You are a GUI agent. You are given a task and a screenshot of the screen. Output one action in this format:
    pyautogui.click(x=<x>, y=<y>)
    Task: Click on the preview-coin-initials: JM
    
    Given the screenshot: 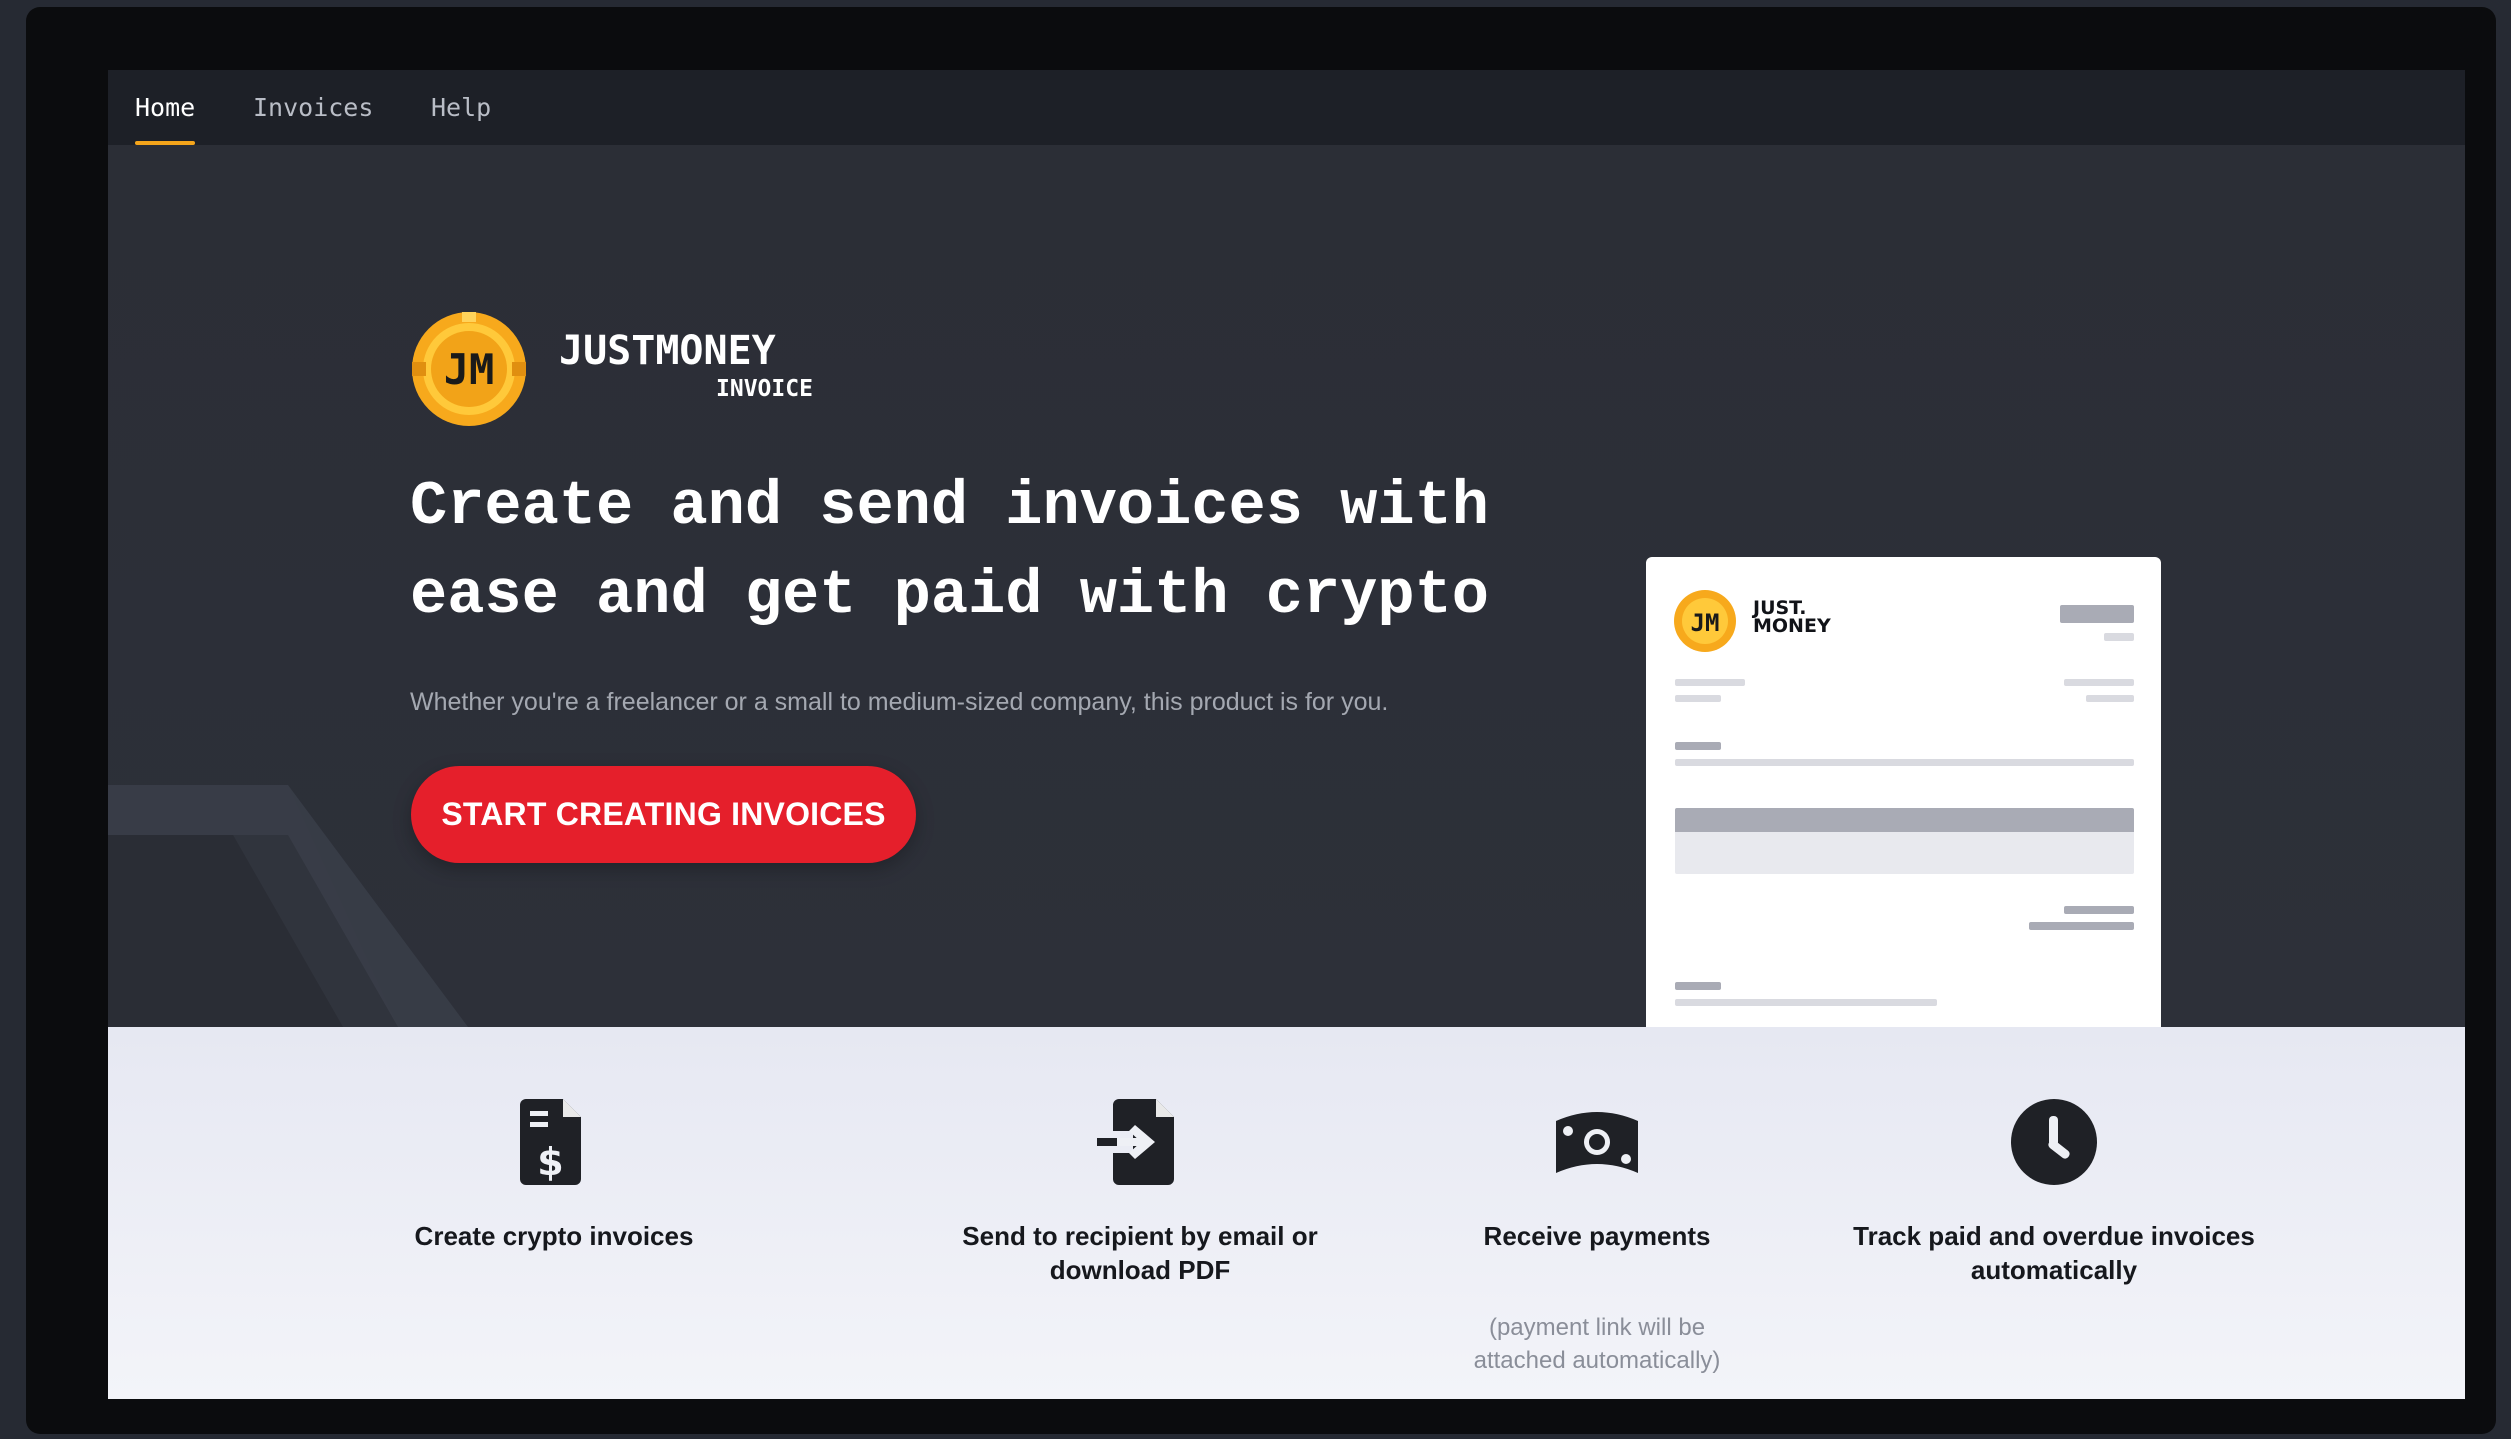 What is the action you would take?
    pyautogui.click(x=1705, y=623)
    